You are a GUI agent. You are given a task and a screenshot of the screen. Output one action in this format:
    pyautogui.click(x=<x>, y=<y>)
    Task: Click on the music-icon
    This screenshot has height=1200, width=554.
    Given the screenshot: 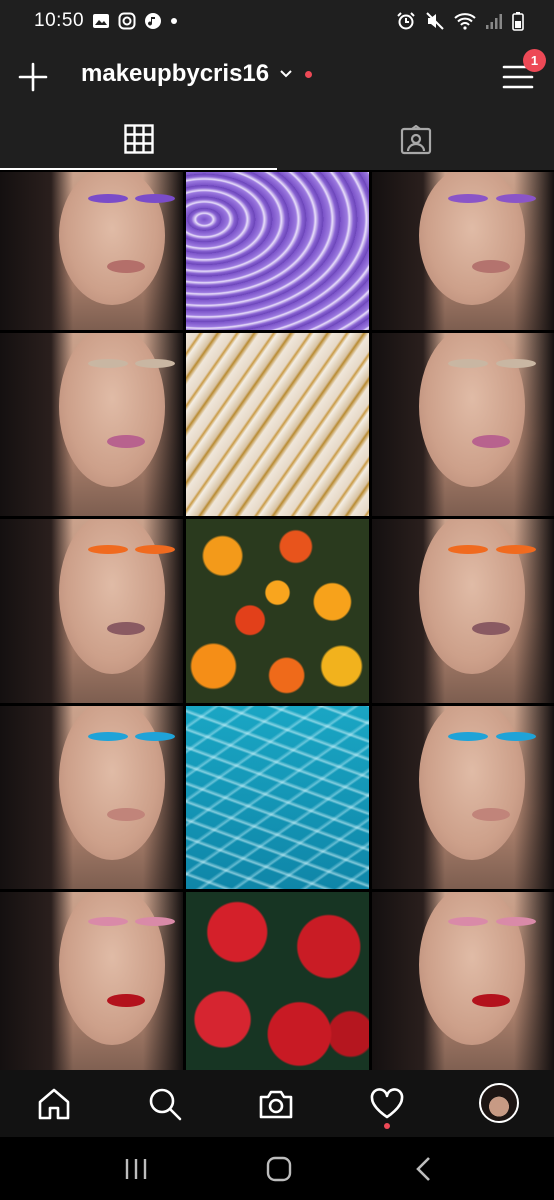 What is the action you would take?
    pyautogui.click(x=153, y=21)
    